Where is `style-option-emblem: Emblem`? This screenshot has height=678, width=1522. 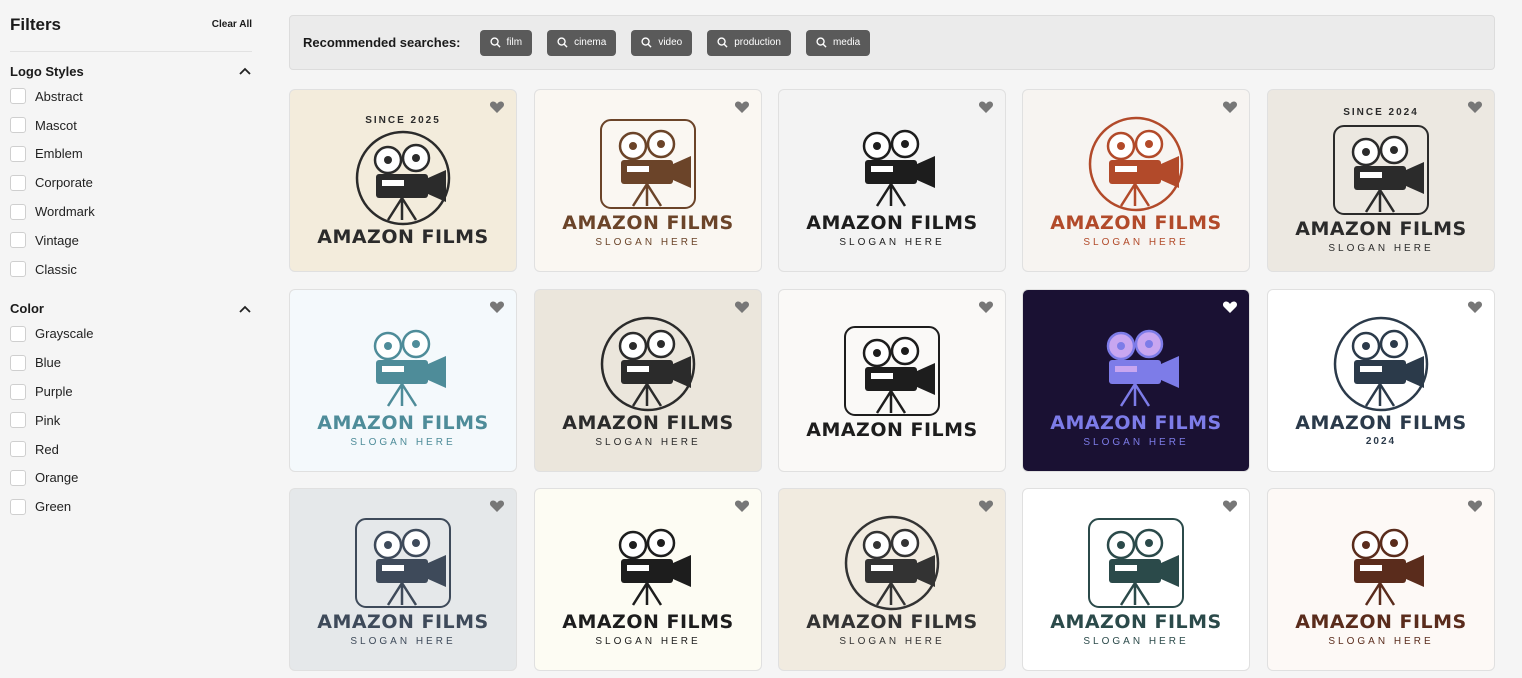 style-option-emblem: Emblem is located at coordinates (131, 154).